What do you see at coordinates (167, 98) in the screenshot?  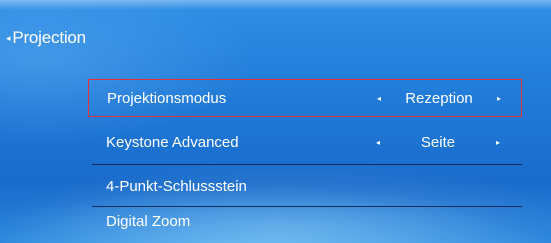 I see `menu-item-label: Projektionsmodus` at bounding box center [167, 98].